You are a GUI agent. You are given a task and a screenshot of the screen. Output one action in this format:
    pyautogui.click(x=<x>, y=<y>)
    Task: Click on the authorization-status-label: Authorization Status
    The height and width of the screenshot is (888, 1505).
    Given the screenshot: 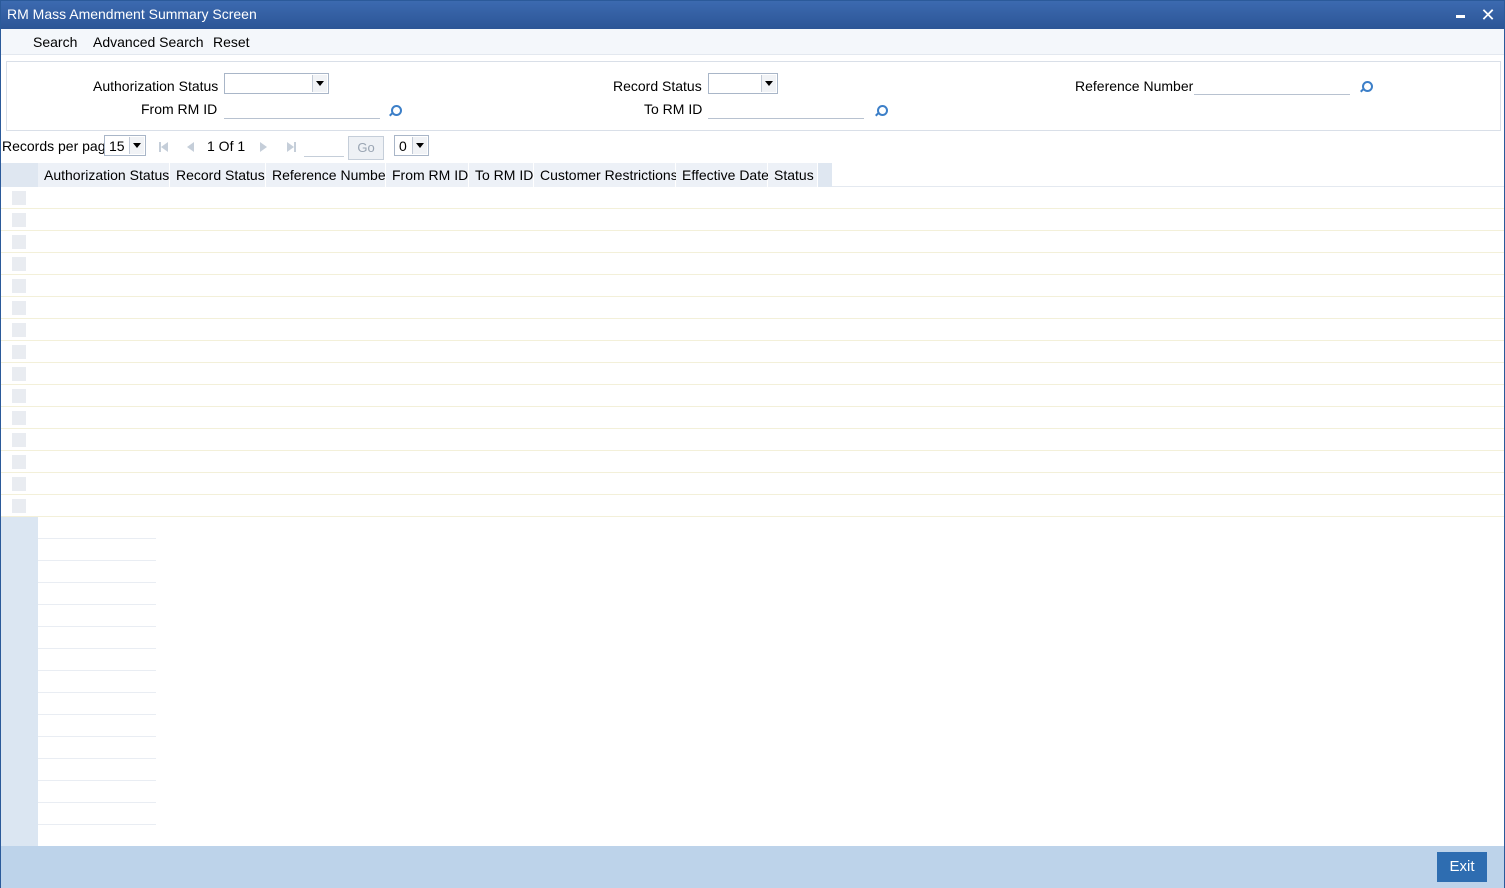 What is the action you would take?
    pyautogui.click(x=156, y=86)
    